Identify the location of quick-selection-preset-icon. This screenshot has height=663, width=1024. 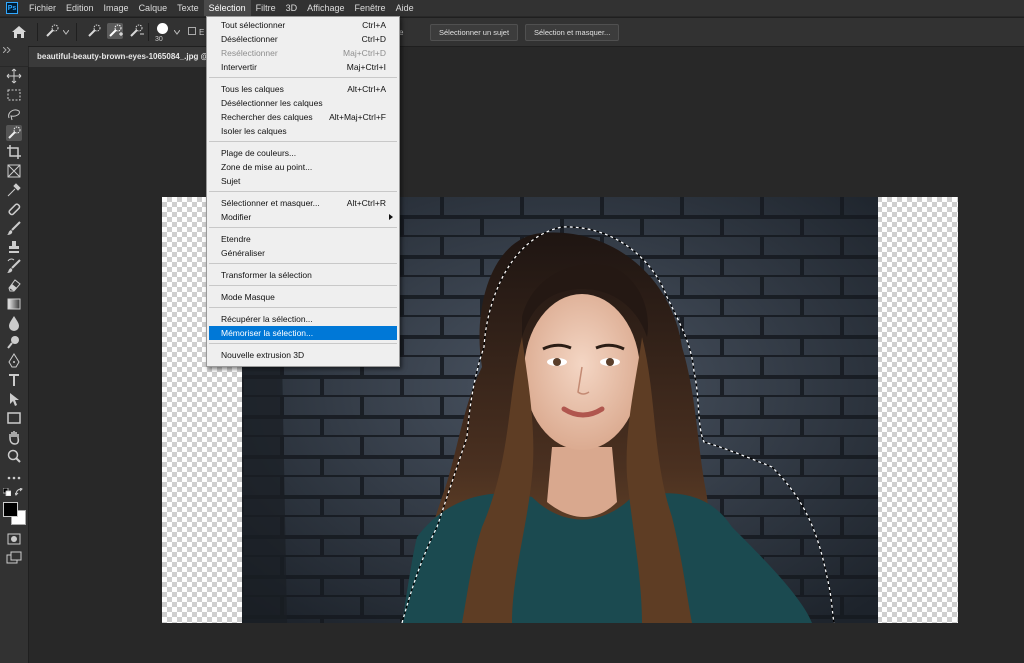
(52, 31).